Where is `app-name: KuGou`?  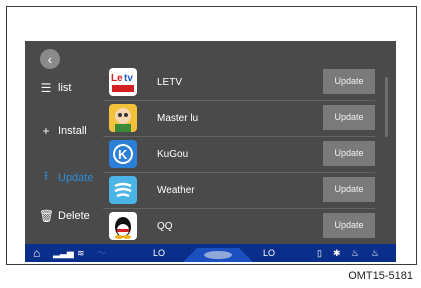
app-name: KuGou is located at coordinates (173, 154).